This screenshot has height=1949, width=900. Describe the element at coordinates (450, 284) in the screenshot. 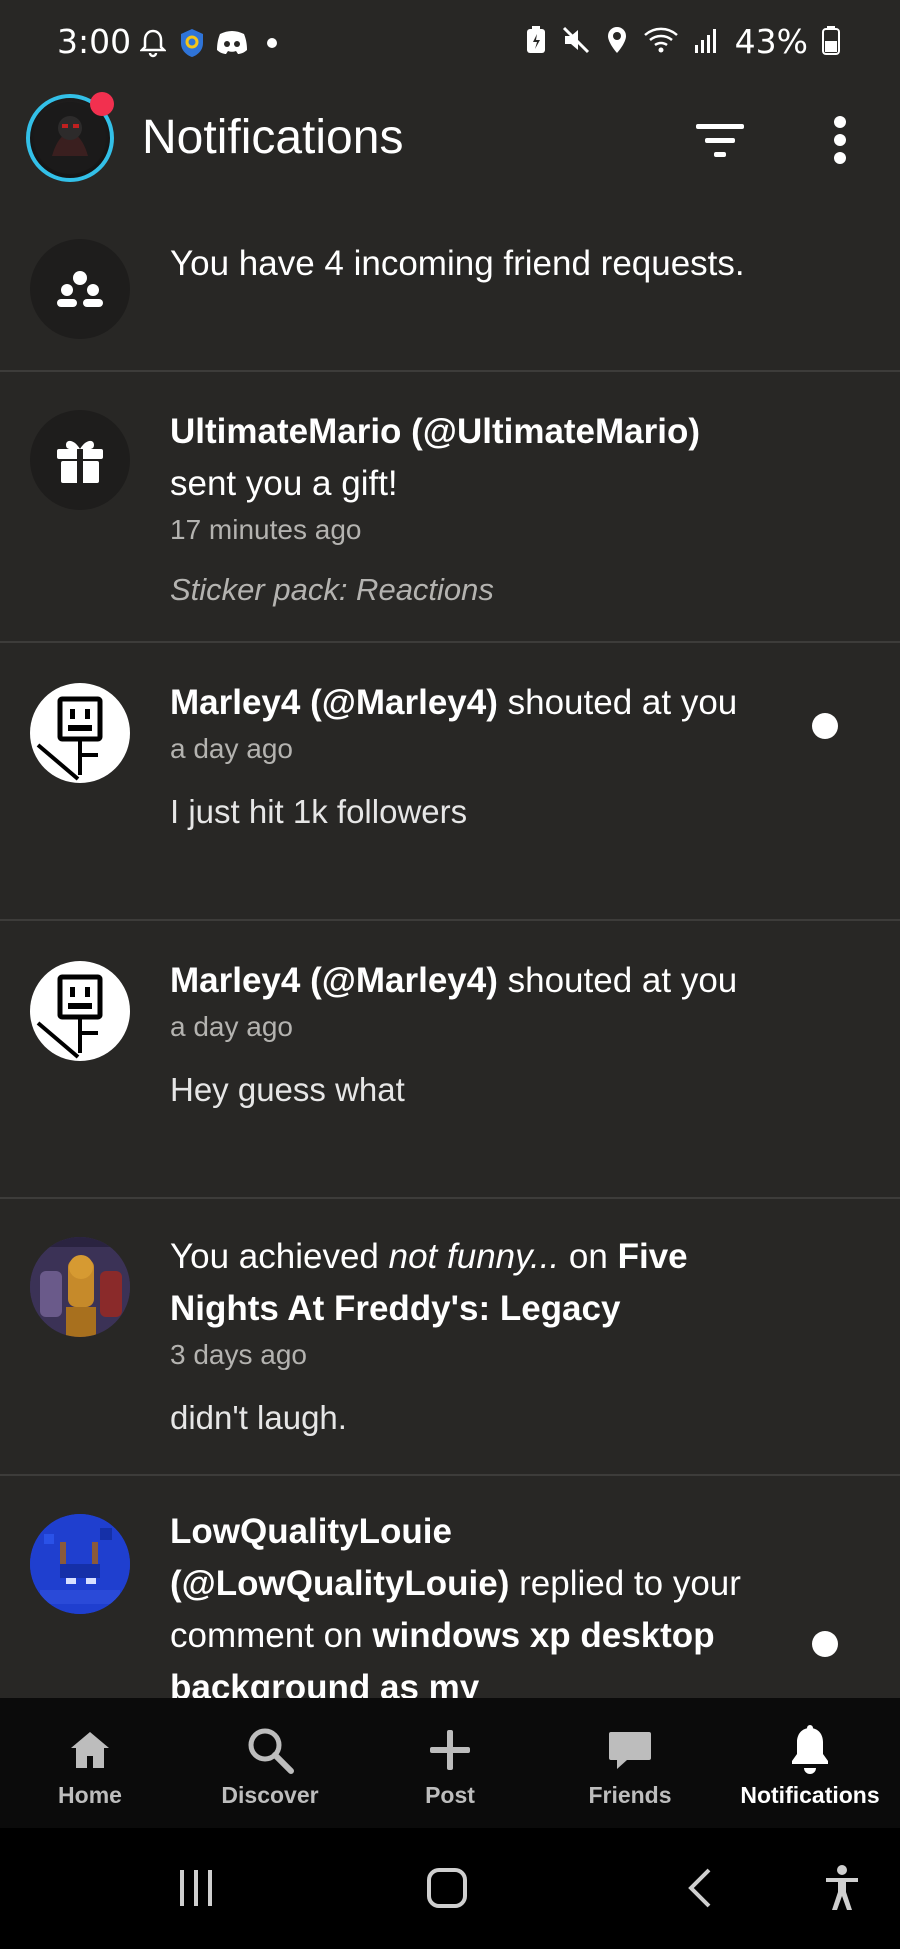

I see `notification-item: You have 4 incoming friend requests.` at that location.